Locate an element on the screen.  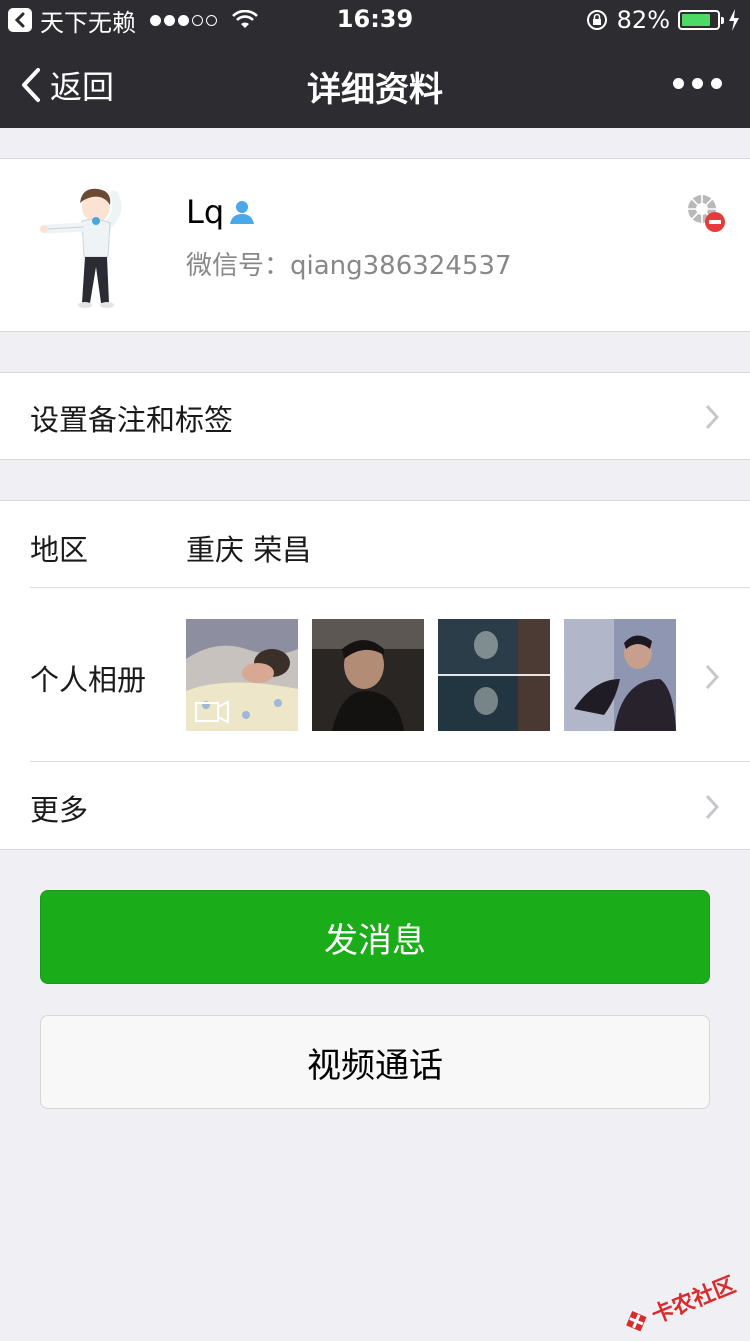
album-thumbnails is located at coordinates (431, 675).